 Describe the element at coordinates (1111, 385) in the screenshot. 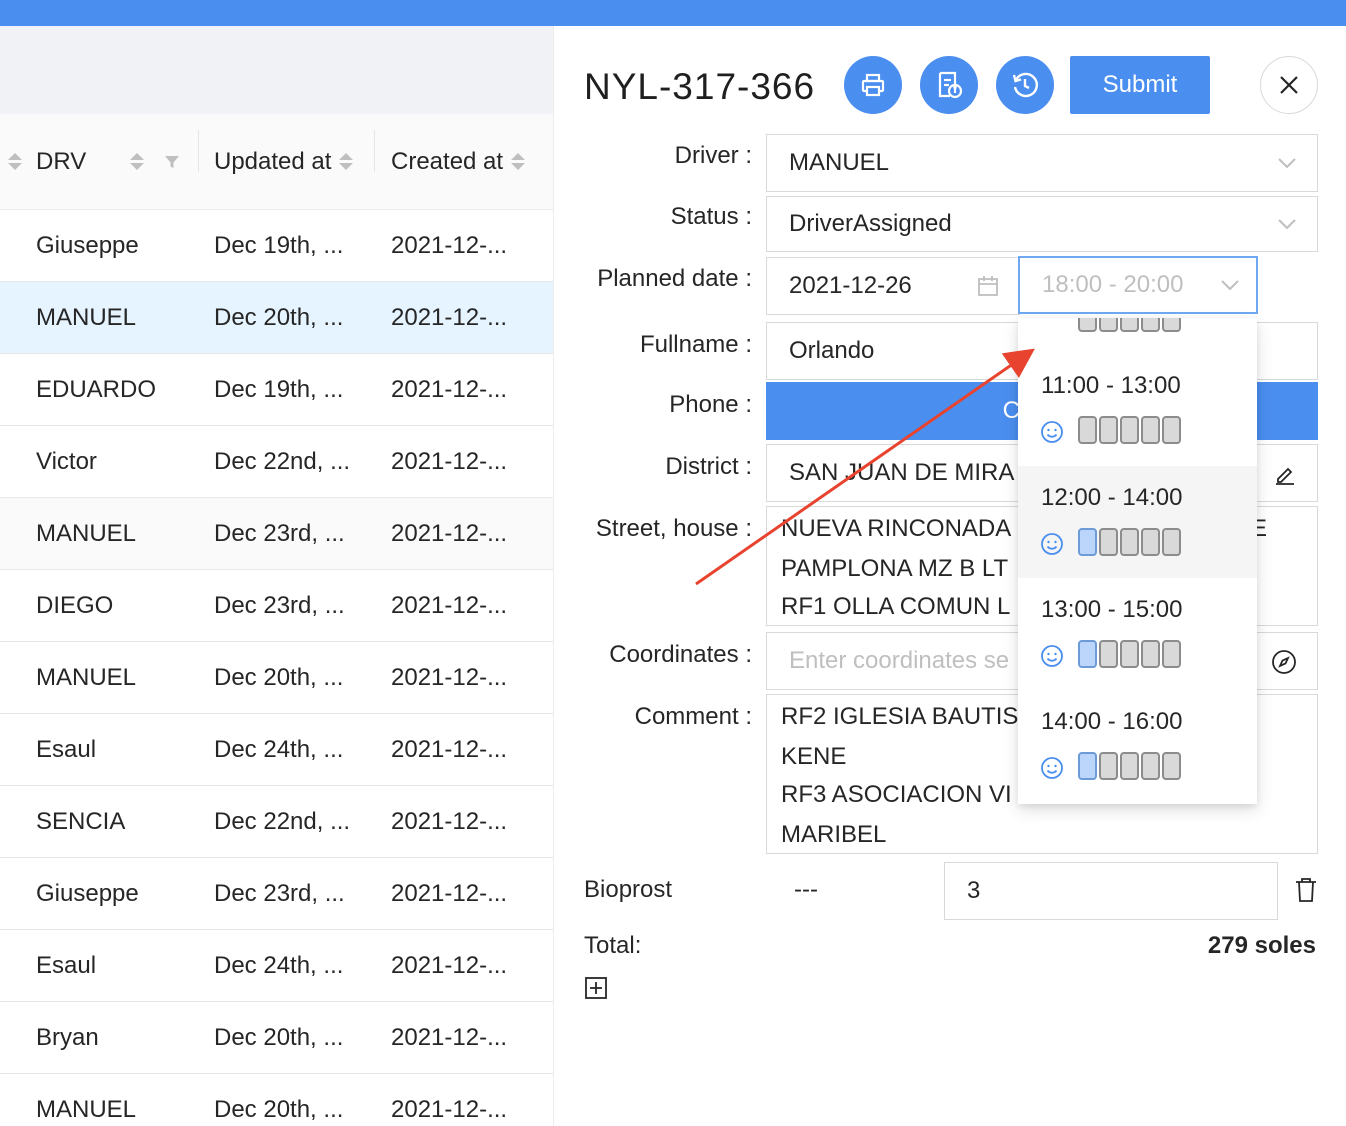

I see `time-option-label: 11:00 - 13:00` at that location.